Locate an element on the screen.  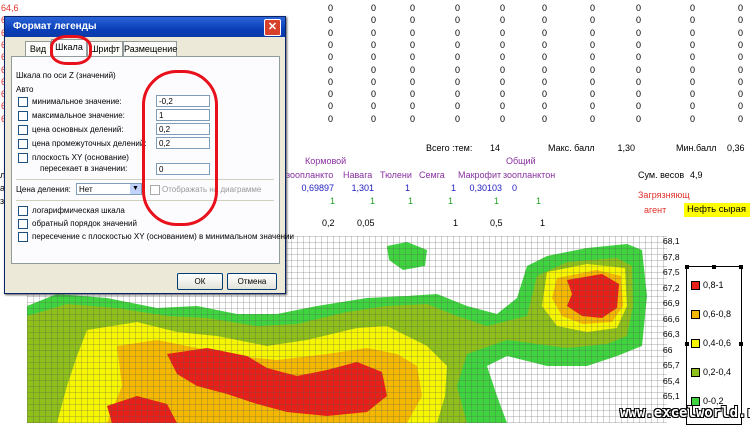
chart-legend: 0,8-1 0,6-0,8 0,4-0,6 0,2-0,4 0-0,2 is located at coordinates (714, 345).